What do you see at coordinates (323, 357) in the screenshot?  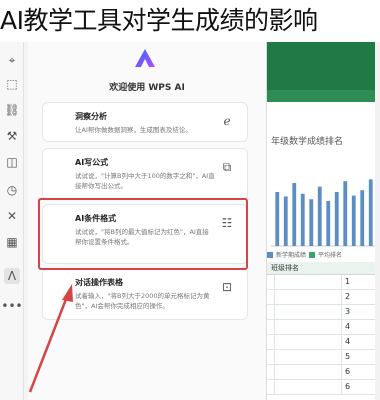 I see `table-row: 5` at bounding box center [323, 357].